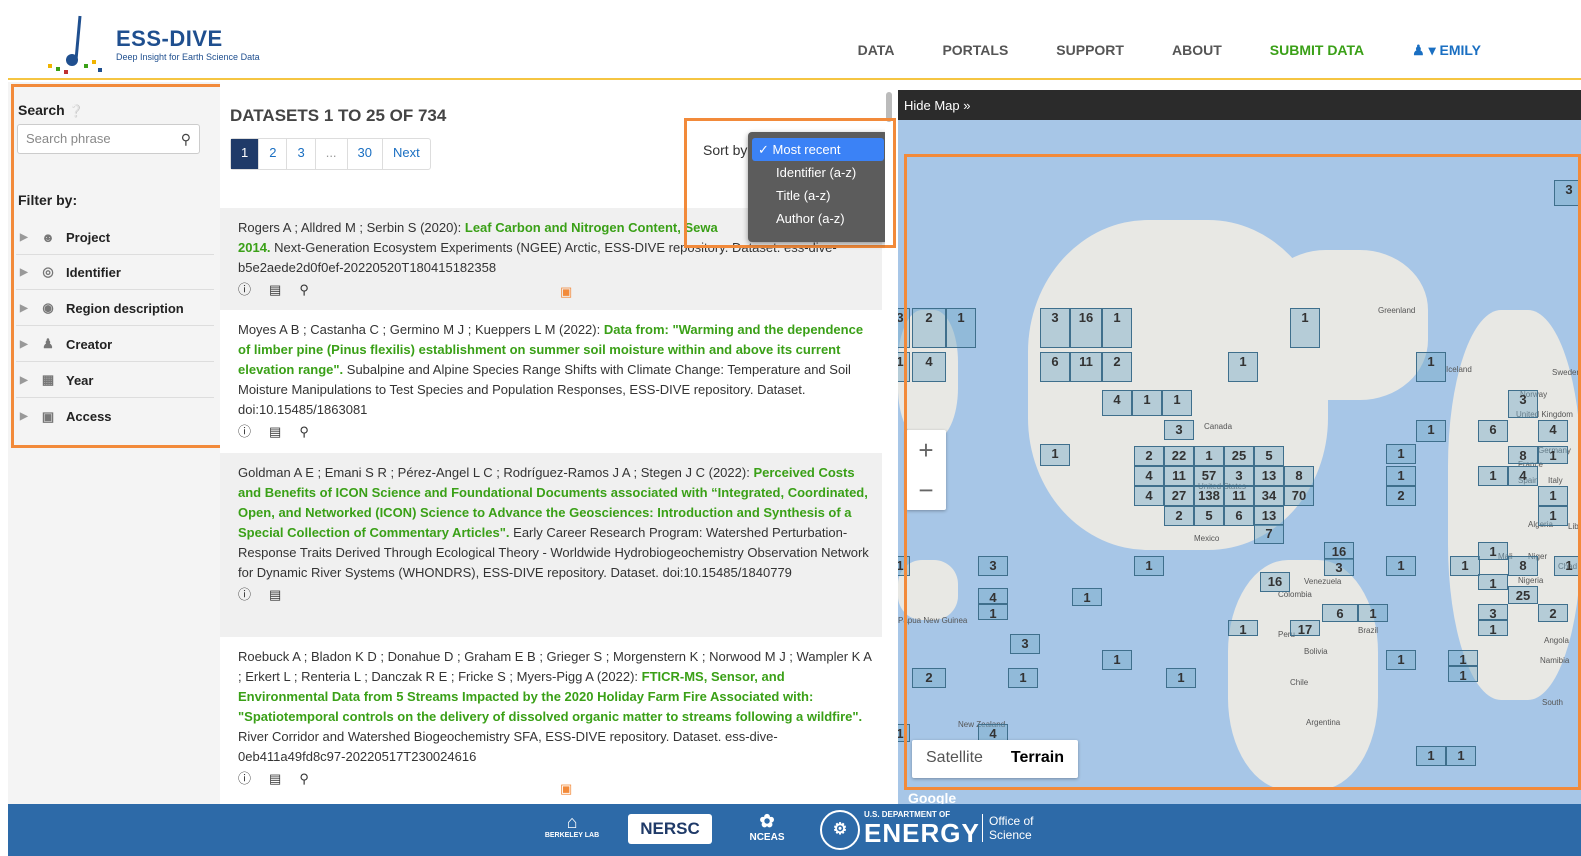 The height and width of the screenshot is (856, 1581). What do you see at coordinates (954, 759) in the screenshot?
I see `satellite-button: Satellite` at bounding box center [954, 759].